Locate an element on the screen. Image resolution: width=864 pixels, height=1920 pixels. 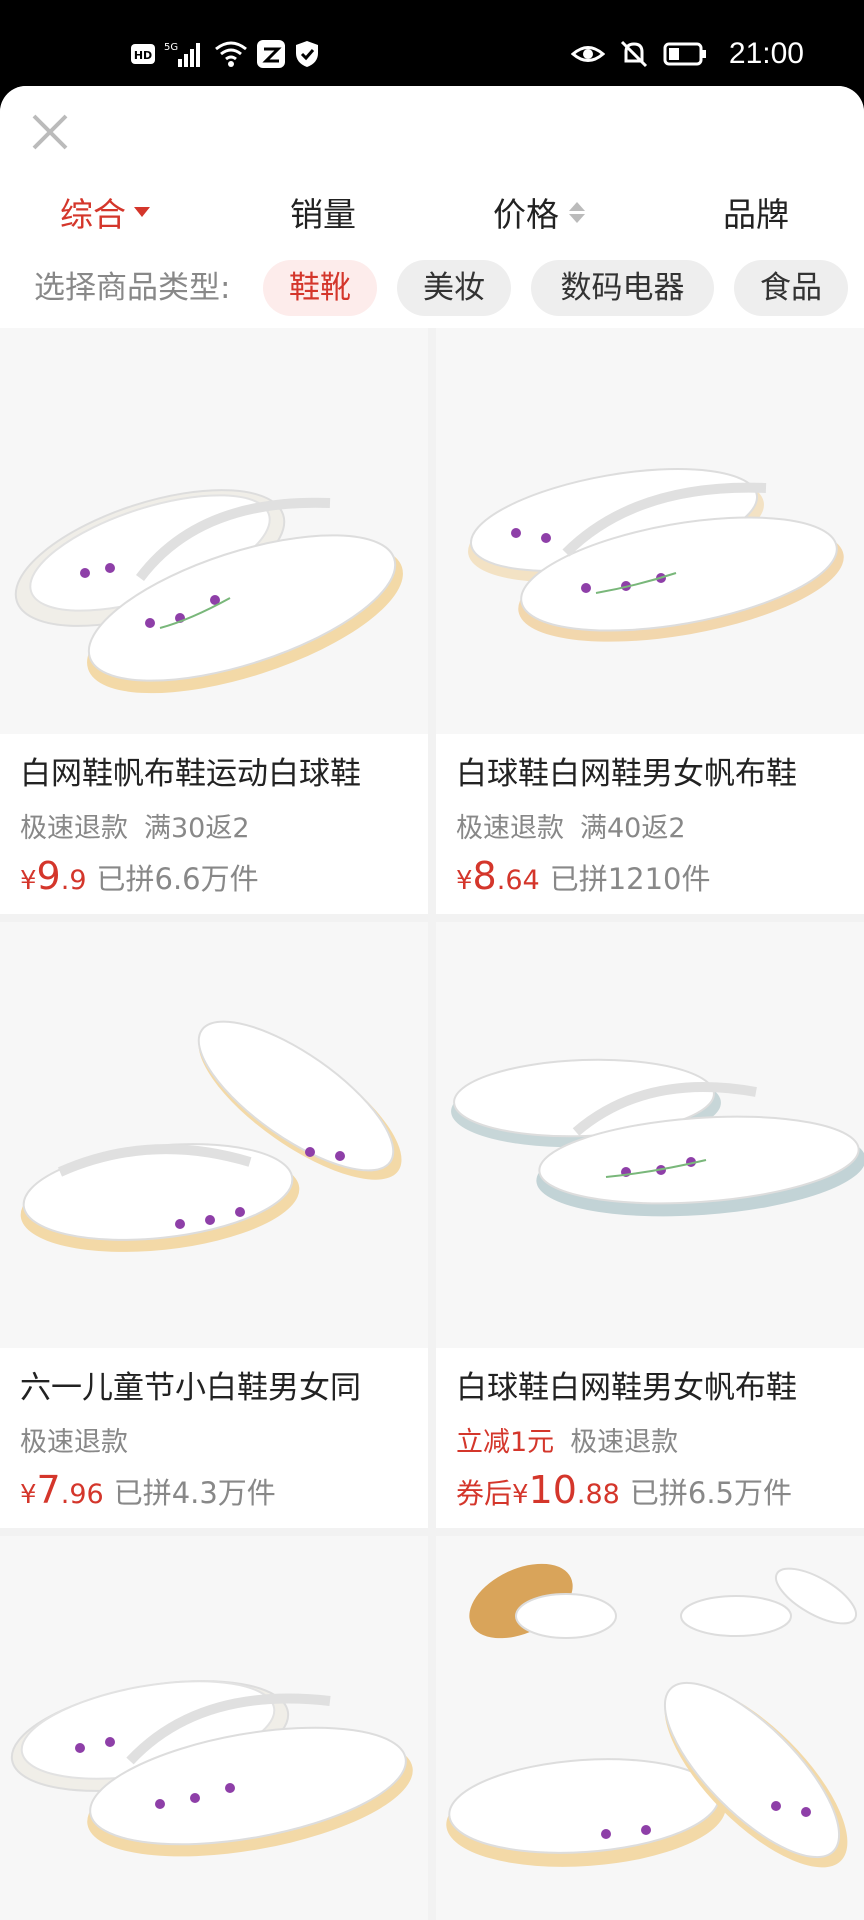
price-dec: .96 is located at coordinates (82, 1494).